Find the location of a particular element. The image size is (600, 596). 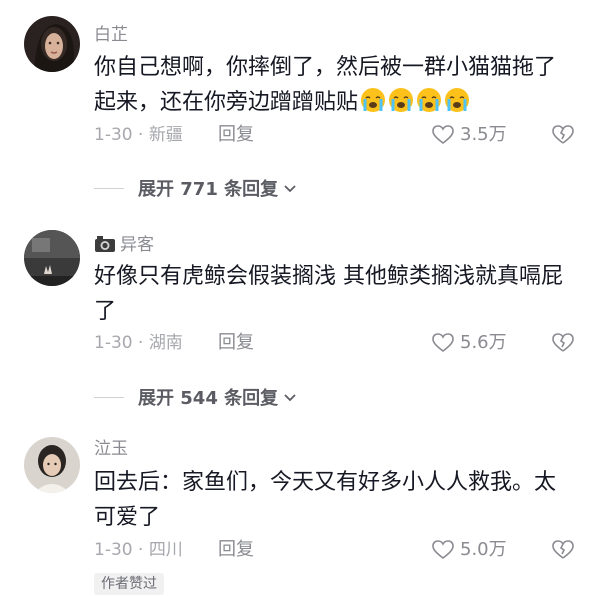

username: 泣玉 is located at coordinates (111, 449).